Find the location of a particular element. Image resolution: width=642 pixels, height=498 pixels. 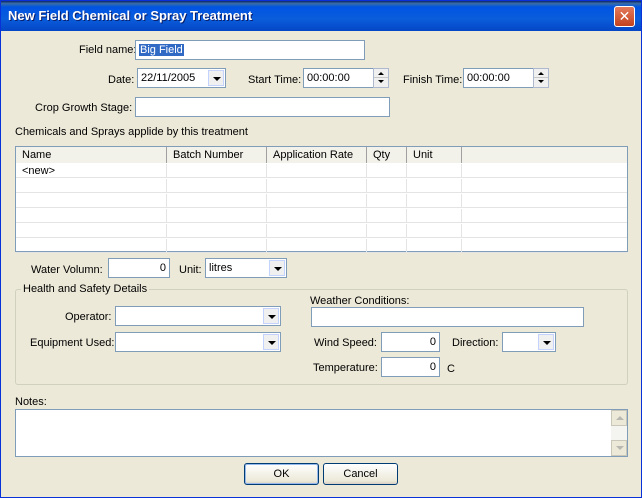

table-cell: <new> is located at coordinates (91, 171).